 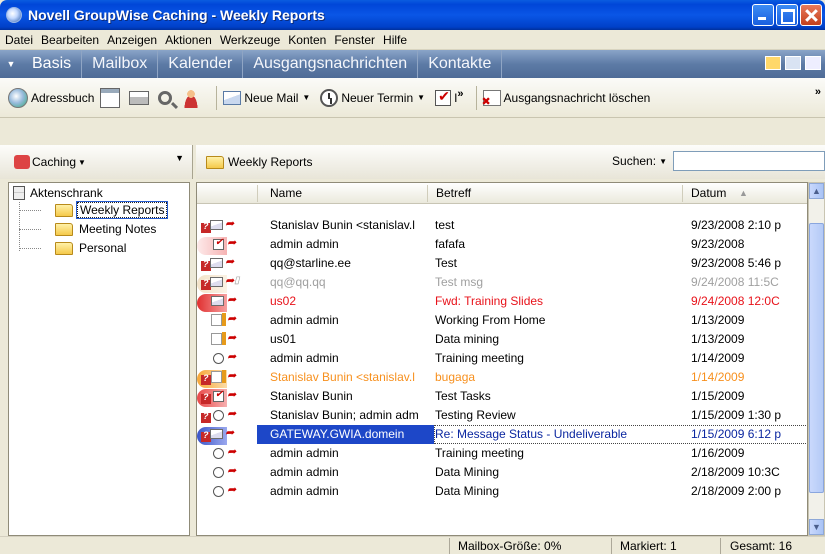 What do you see at coordinates (132, 40) in the screenshot?
I see `menu-anzeigen: Anzeigen` at bounding box center [132, 40].